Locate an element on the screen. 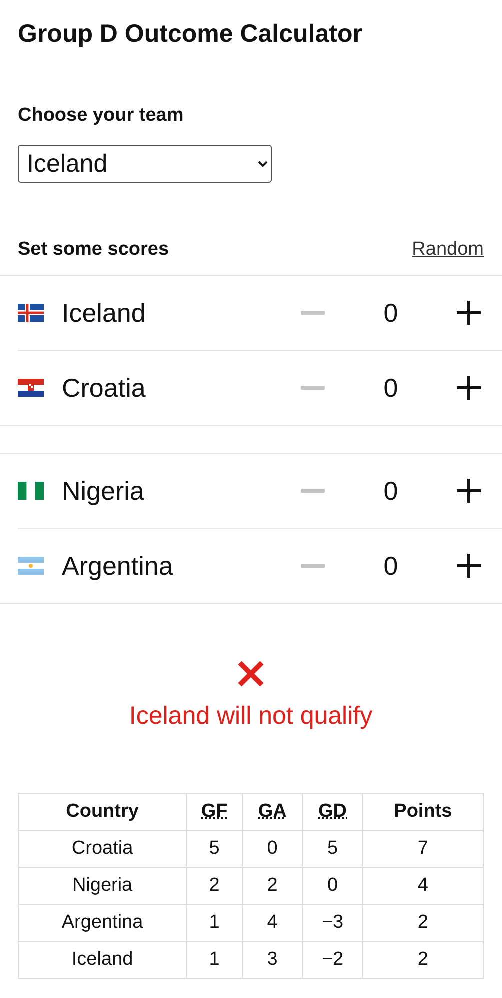 The height and width of the screenshot is (998, 502). field-label: Choose your team is located at coordinates (101, 115).